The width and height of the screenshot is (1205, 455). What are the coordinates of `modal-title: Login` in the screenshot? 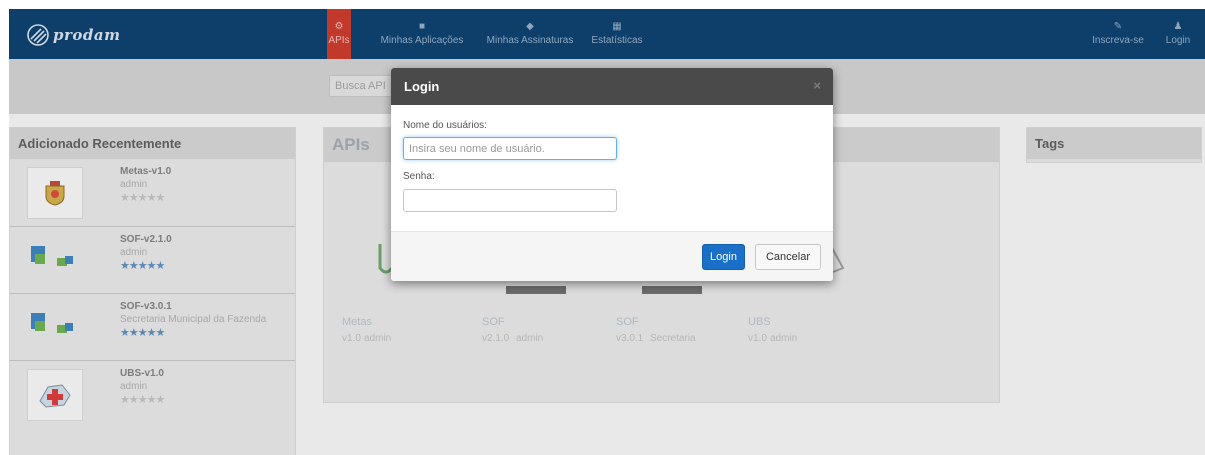 It's located at (422, 86).